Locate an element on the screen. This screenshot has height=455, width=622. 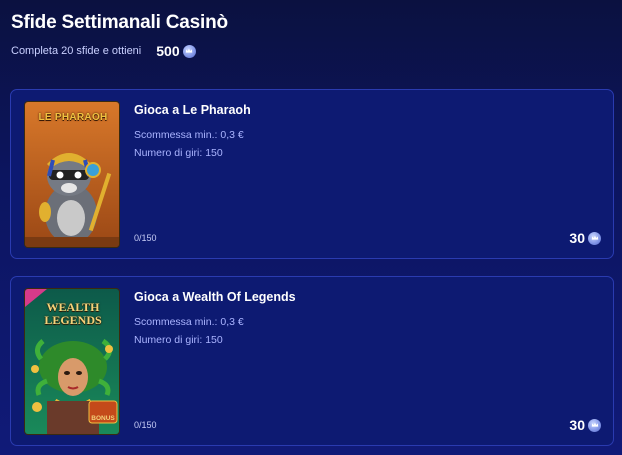
subtitle-row: Completa 20 sfide e ottieni 500 is located at coordinates (103, 51).